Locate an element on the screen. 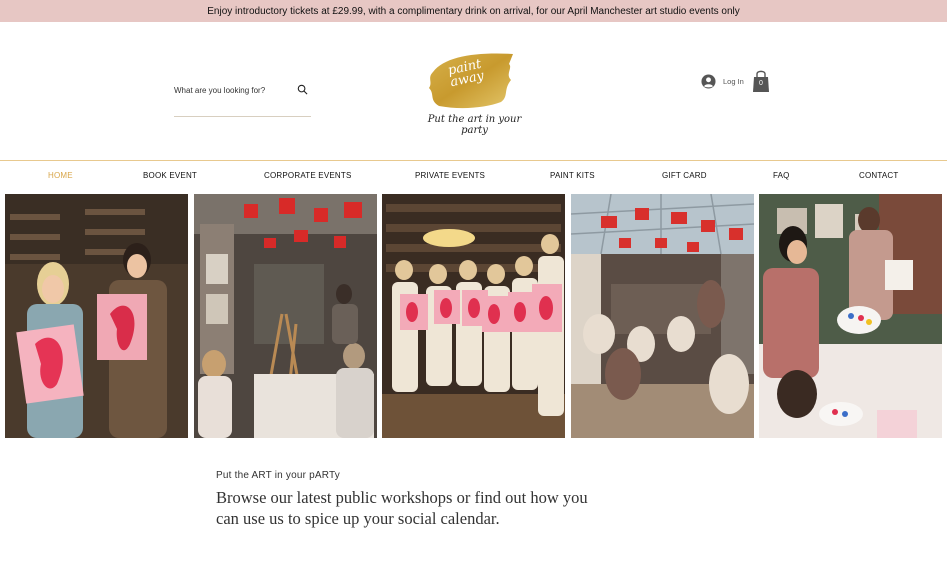 The image size is (947, 579). gallery-photo-studio-crowd is located at coordinates (662, 316).